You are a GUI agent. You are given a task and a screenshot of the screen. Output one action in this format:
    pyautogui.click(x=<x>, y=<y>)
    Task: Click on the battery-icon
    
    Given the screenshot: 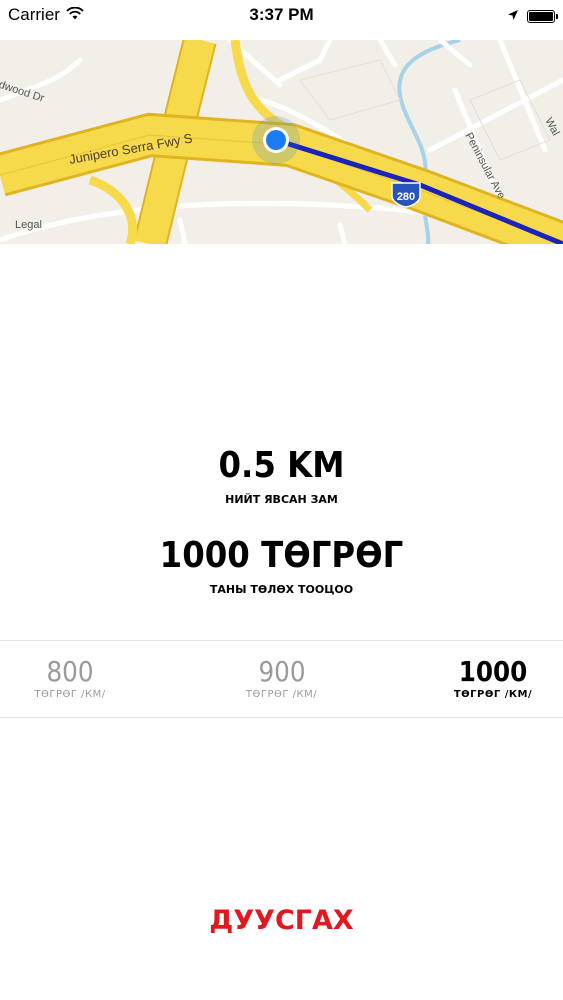 What is the action you would take?
    pyautogui.click(x=542, y=16)
    